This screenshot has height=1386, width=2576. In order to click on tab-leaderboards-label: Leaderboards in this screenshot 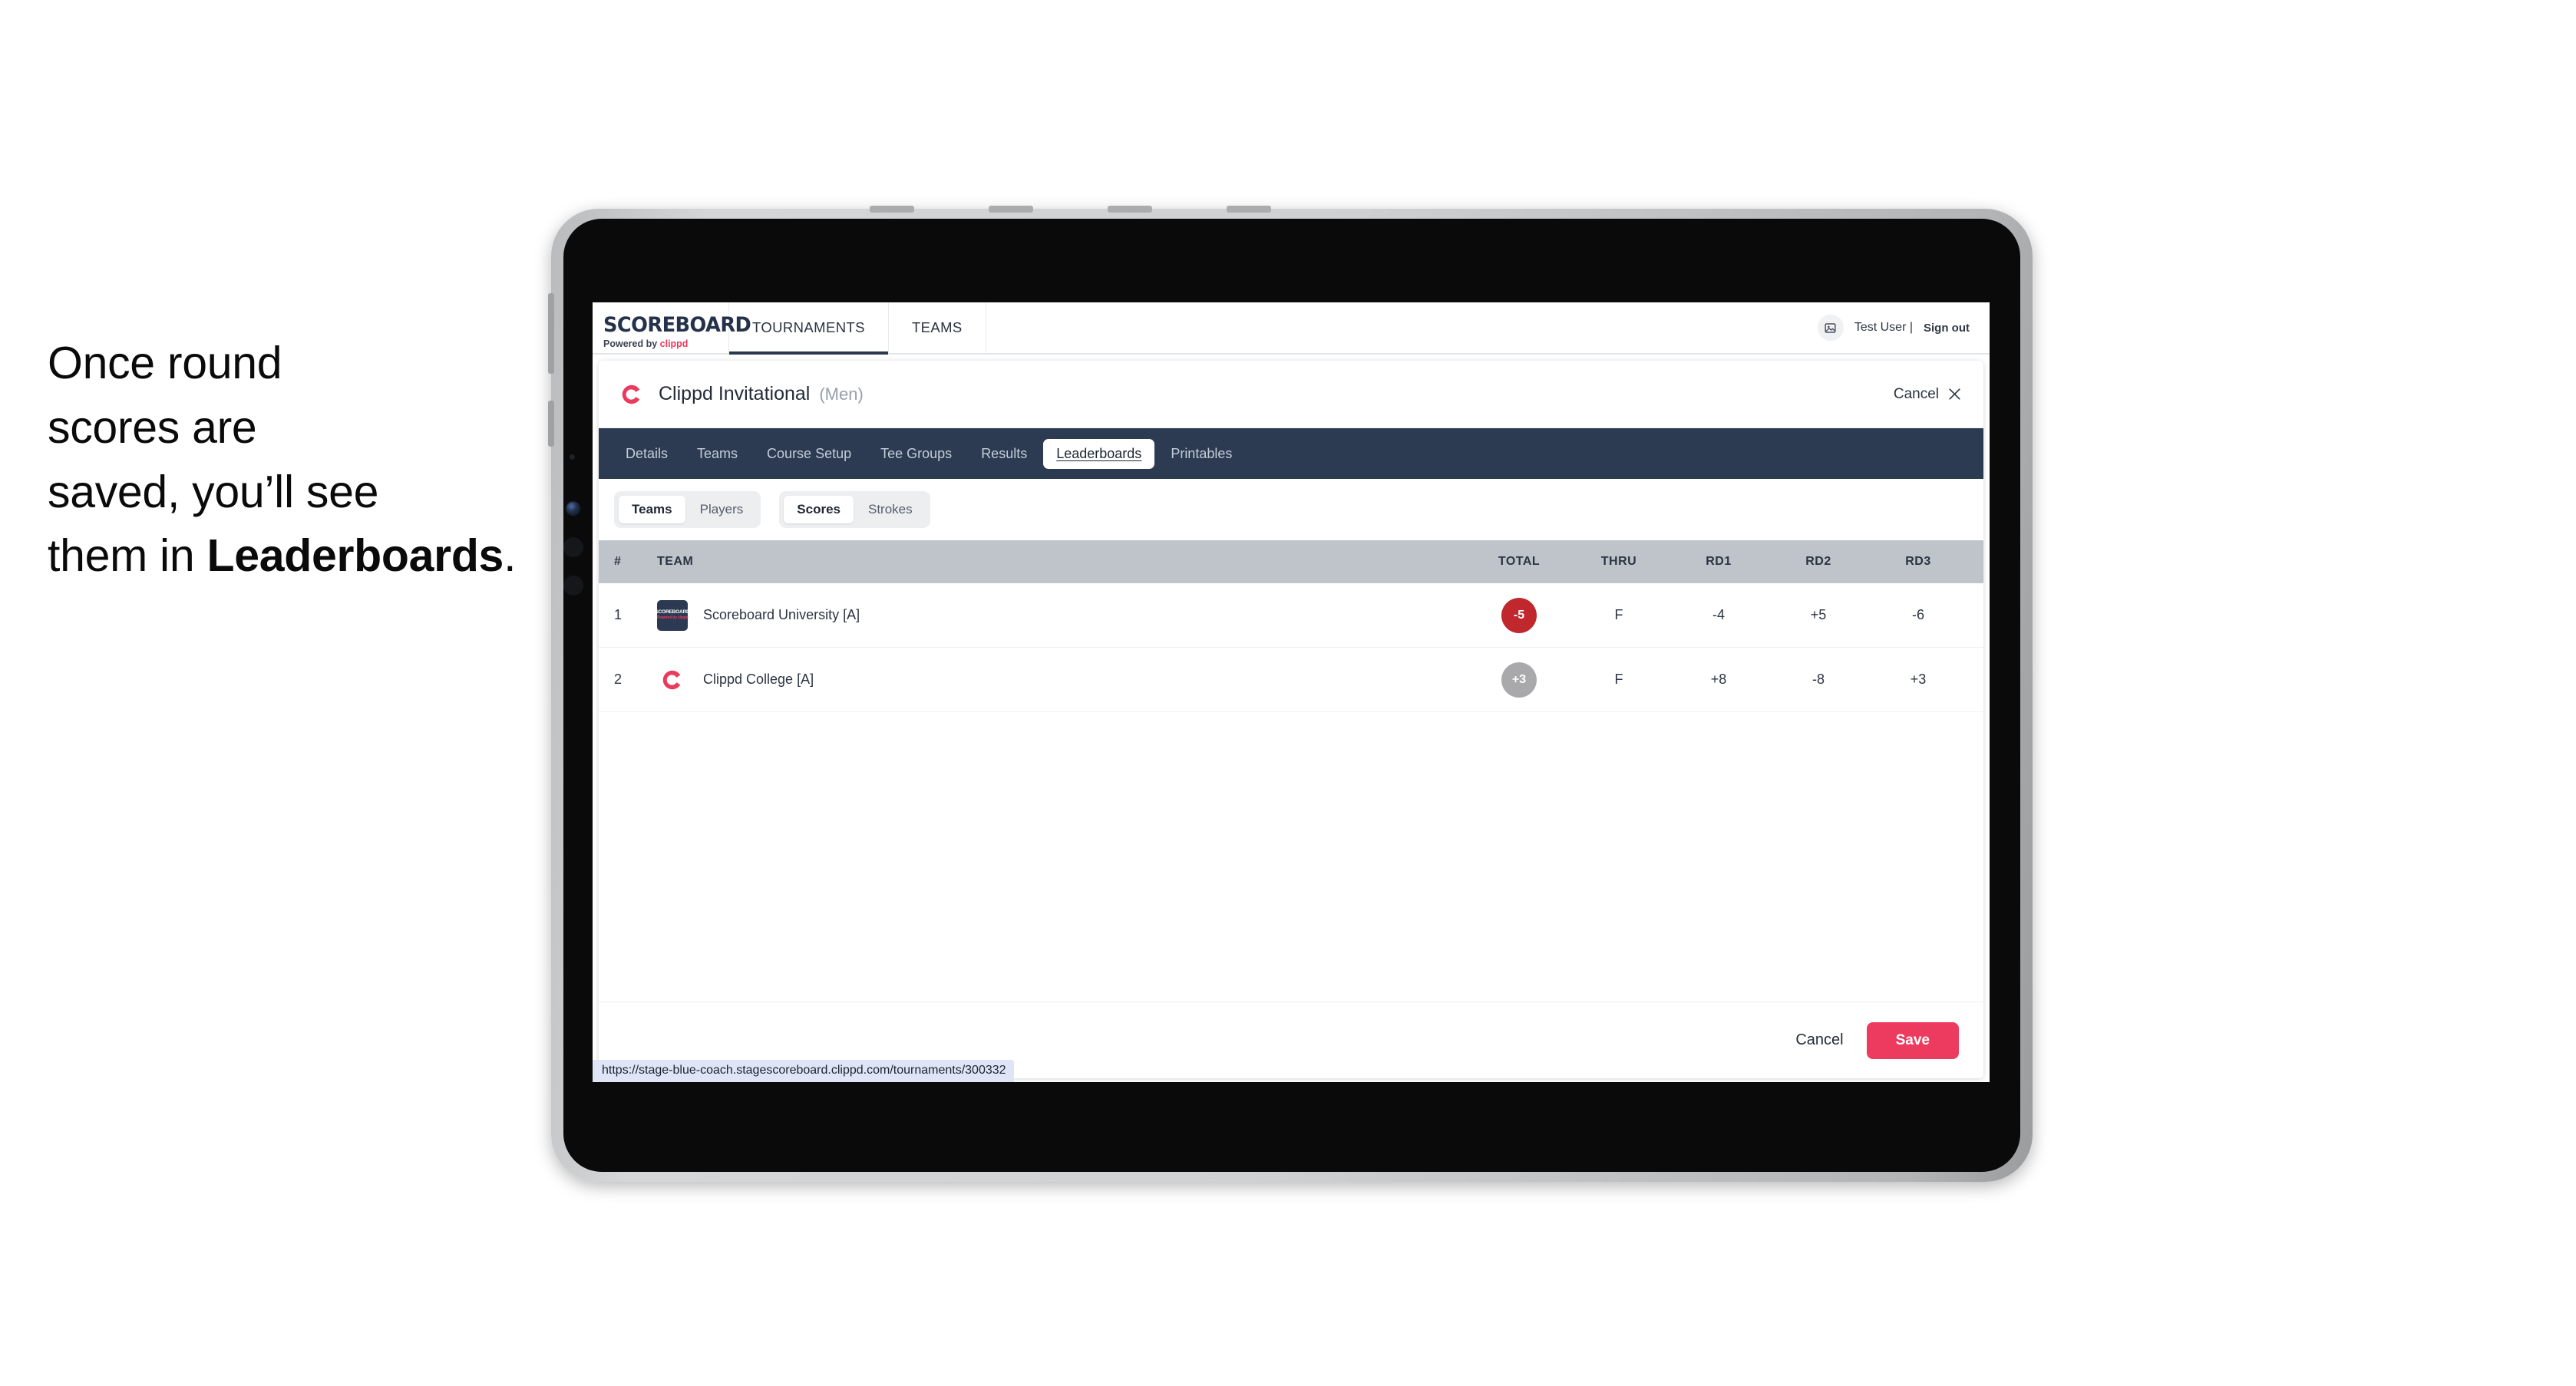, I will do `click(1099, 453)`.